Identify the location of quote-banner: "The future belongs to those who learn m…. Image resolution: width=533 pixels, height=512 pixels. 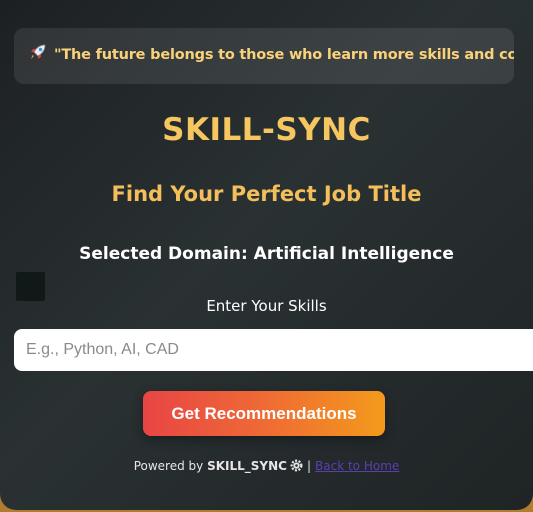
(264, 56).